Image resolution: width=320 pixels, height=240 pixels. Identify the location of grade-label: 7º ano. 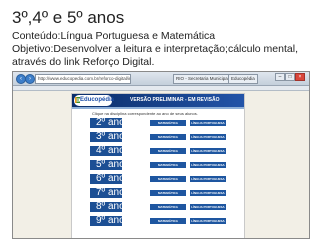
(107, 193).